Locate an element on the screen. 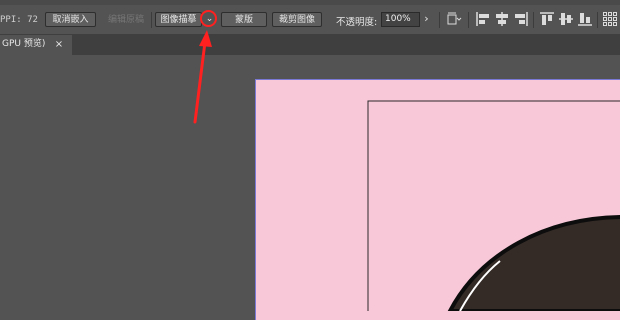 The width and height of the screenshot is (620, 320). opacity-label: 不透明度: is located at coordinates (357, 22).